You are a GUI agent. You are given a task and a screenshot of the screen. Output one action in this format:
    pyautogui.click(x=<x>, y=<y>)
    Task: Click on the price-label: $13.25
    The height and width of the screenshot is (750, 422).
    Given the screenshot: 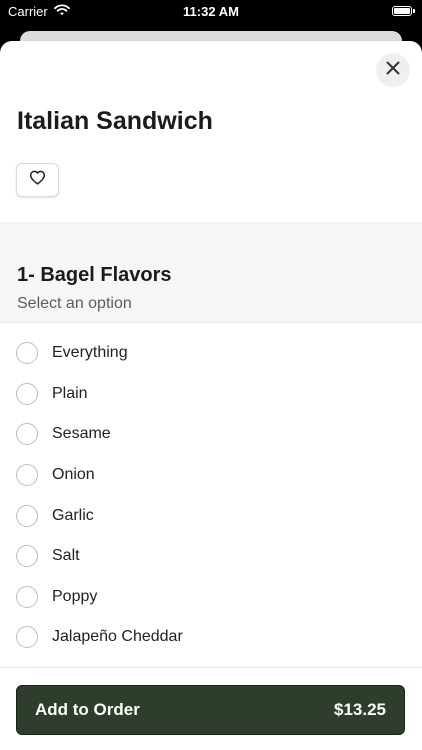 What is the action you would take?
    pyautogui.click(x=360, y=709)
    